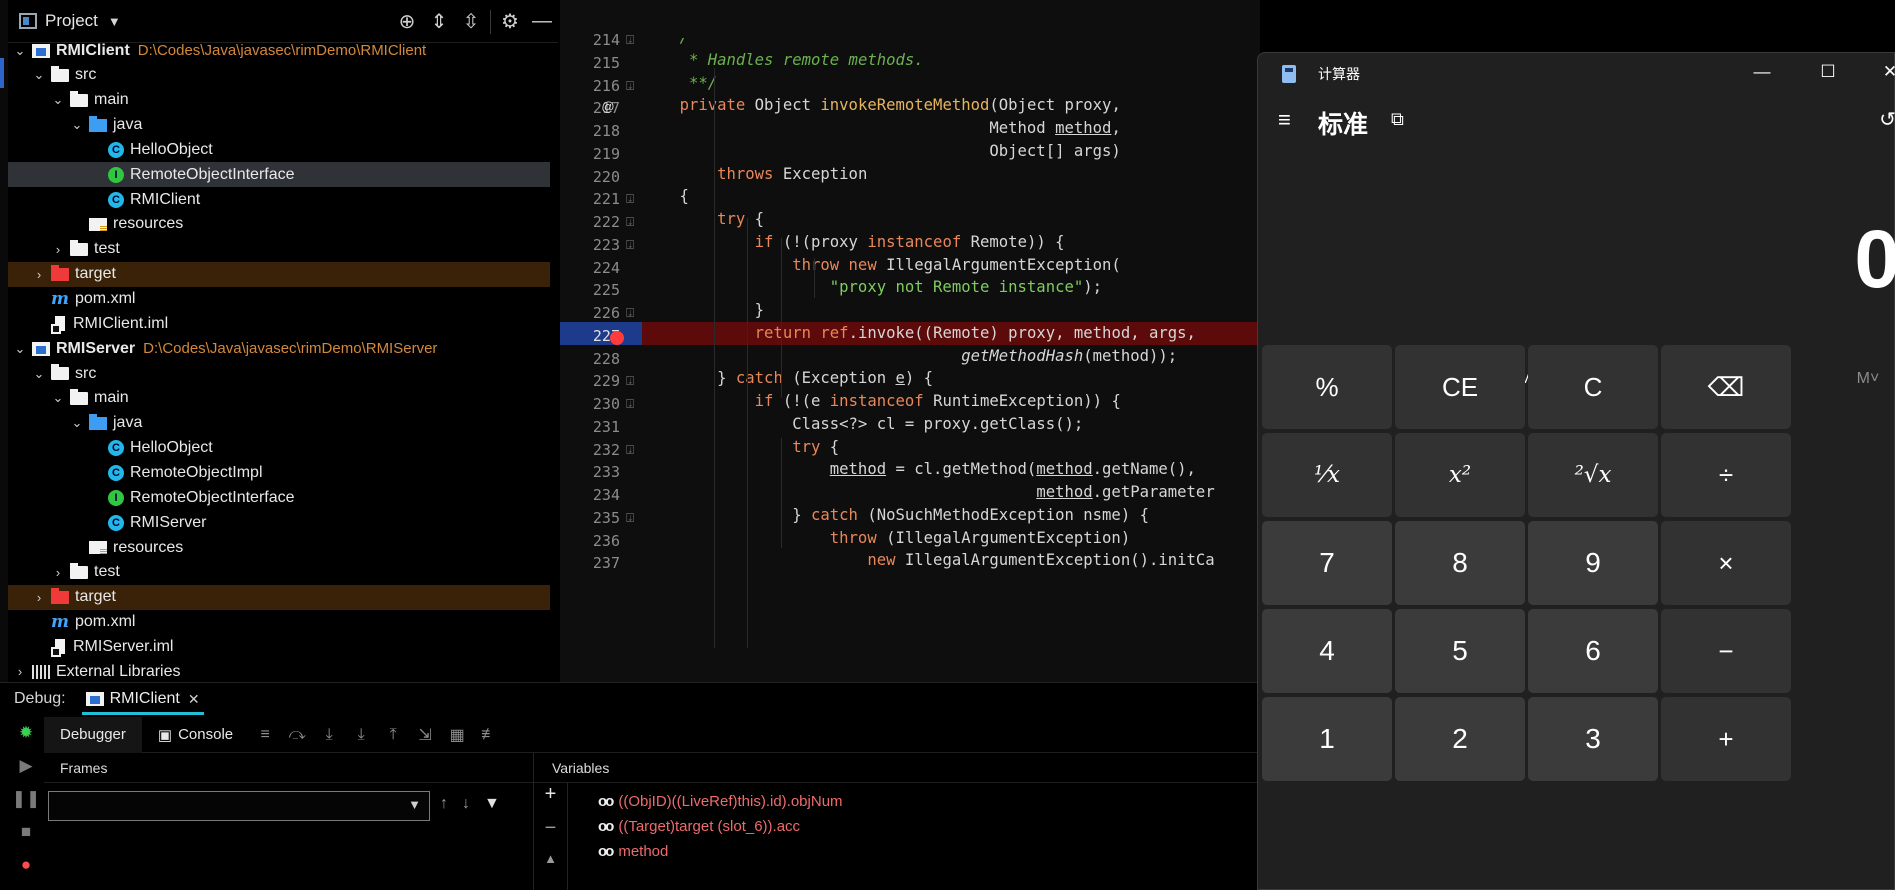 This screenshot has width=1895, height=890. Describe the element at coordinates (279, 274) in the screenshot. I see `tree-row: › target` at that location.